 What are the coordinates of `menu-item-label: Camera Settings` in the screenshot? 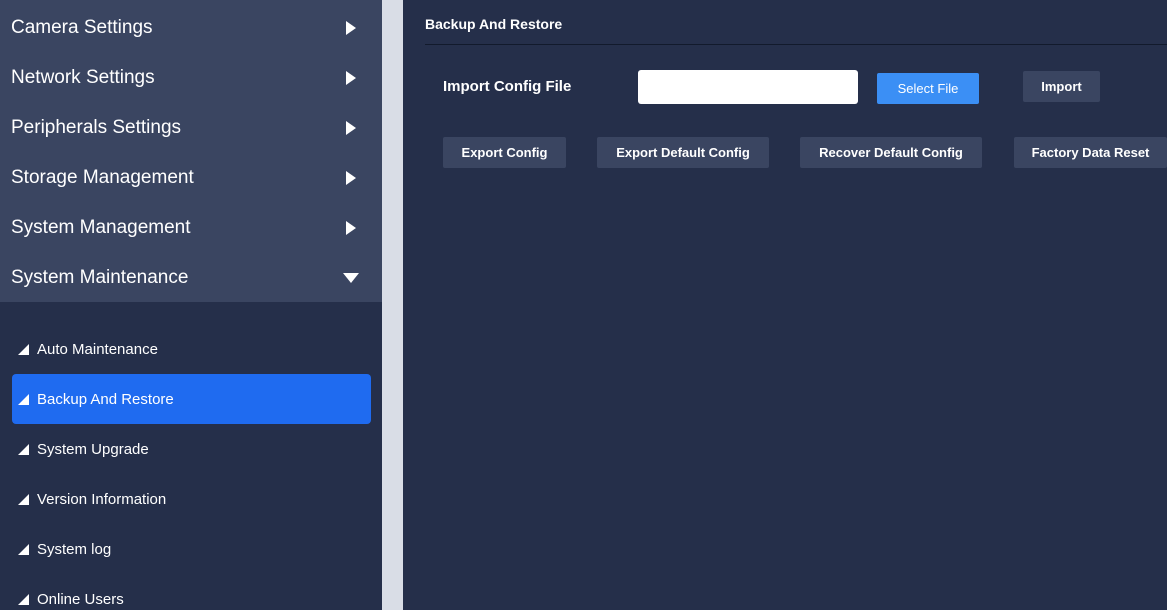 It's located at (82, 27).